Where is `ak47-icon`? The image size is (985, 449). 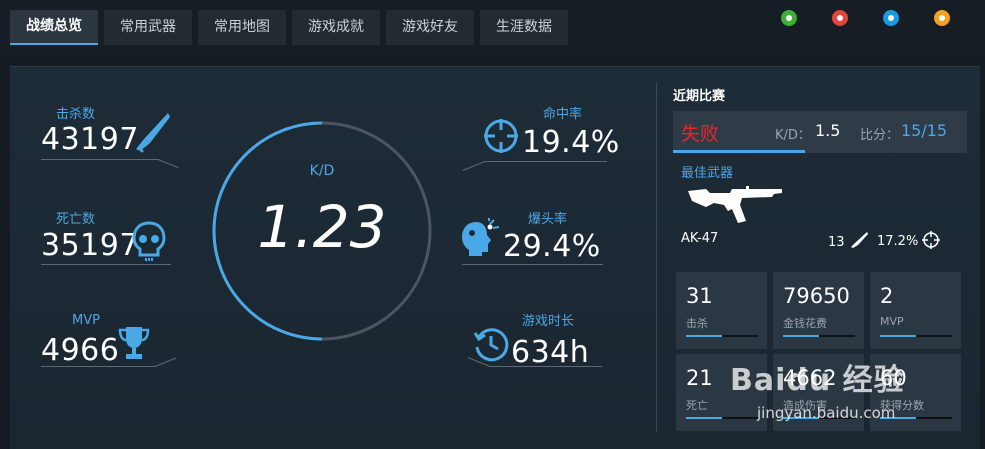
ak47-icon is located at coordinates (735, 204).